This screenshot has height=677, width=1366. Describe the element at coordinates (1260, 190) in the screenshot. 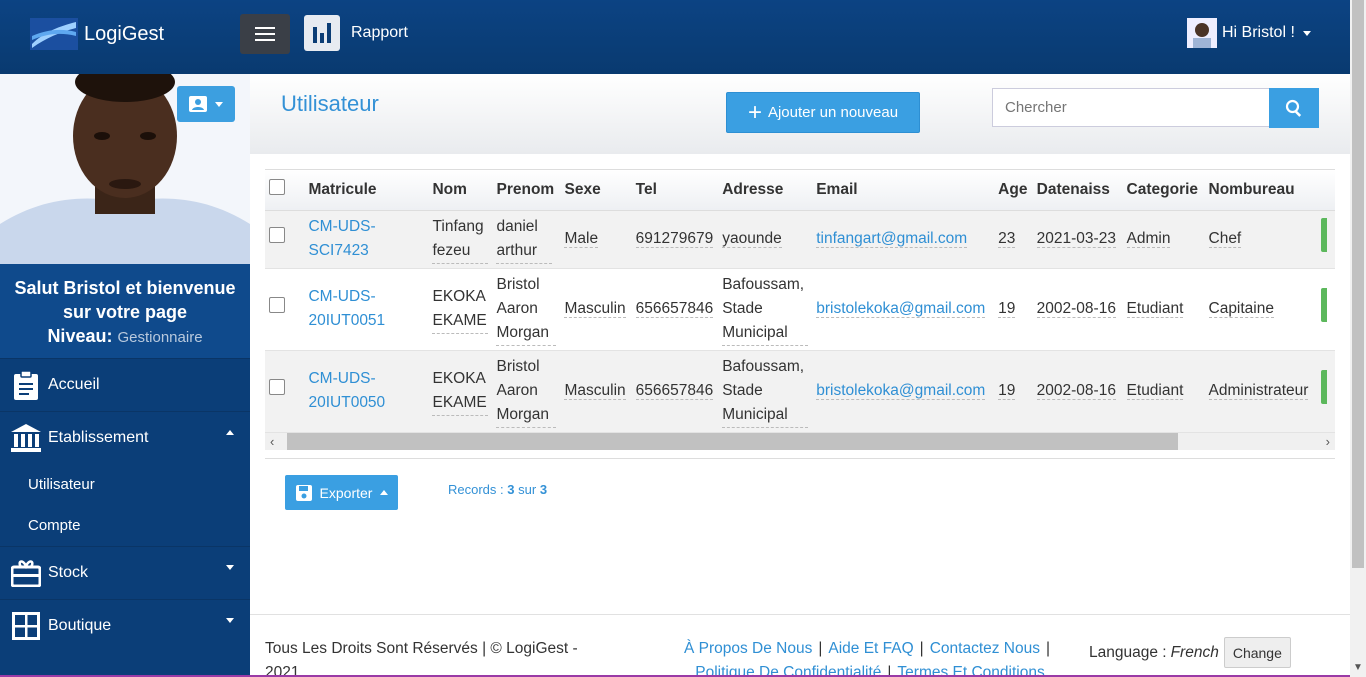

I see `col-header-nombureau: Nombureau` at that location.